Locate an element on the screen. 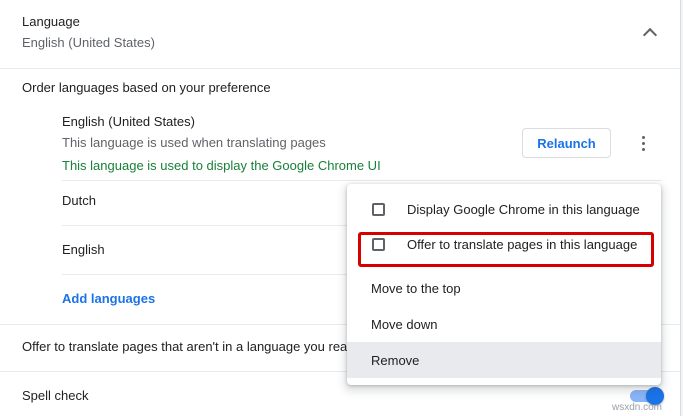 The image size is (683, 416). language-name-dutch: Dutch is located at coordinates (79, 200).